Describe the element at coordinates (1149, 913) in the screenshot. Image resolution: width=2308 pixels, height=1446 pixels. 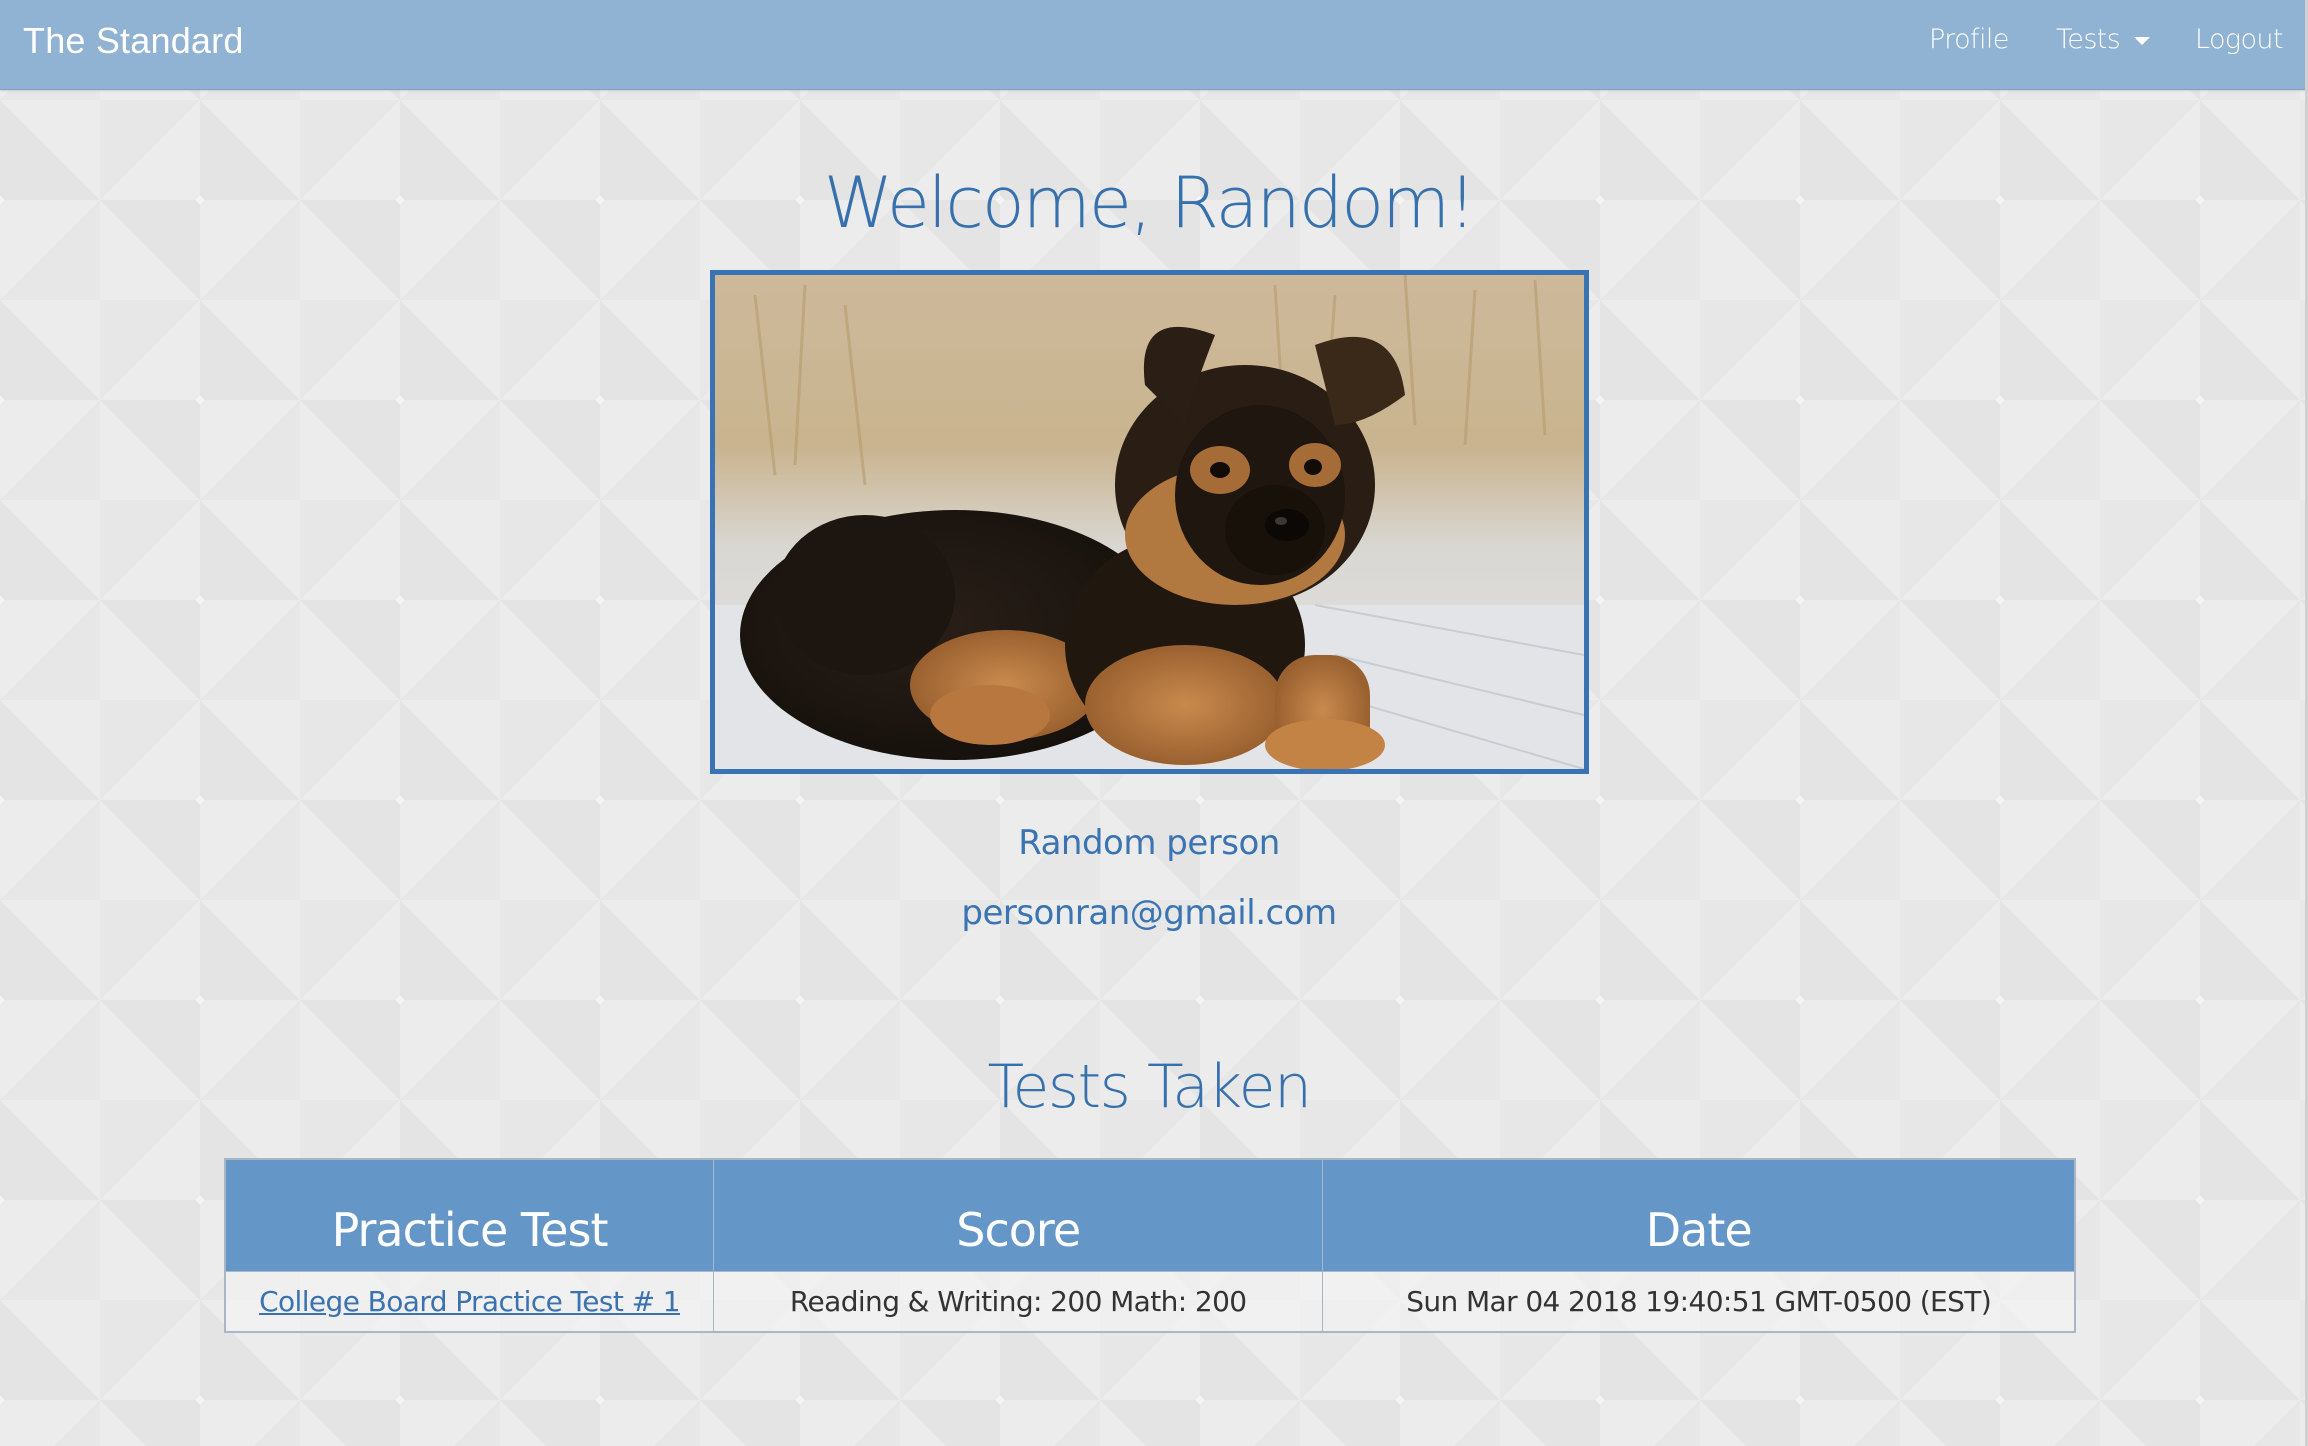
I see `user-email: personran@gmail.com` at that location.